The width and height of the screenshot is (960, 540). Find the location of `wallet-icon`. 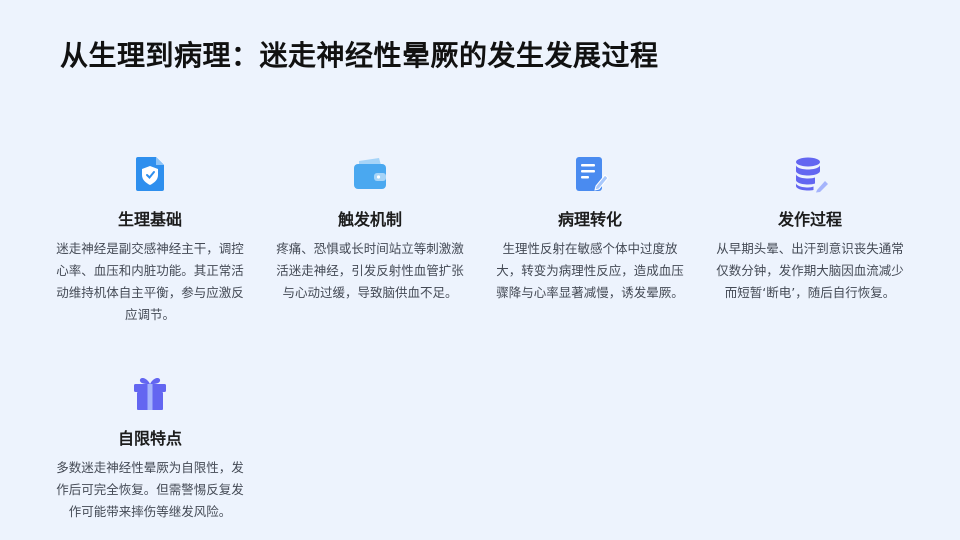

wallet-icon is located at coordinates (370, 173).